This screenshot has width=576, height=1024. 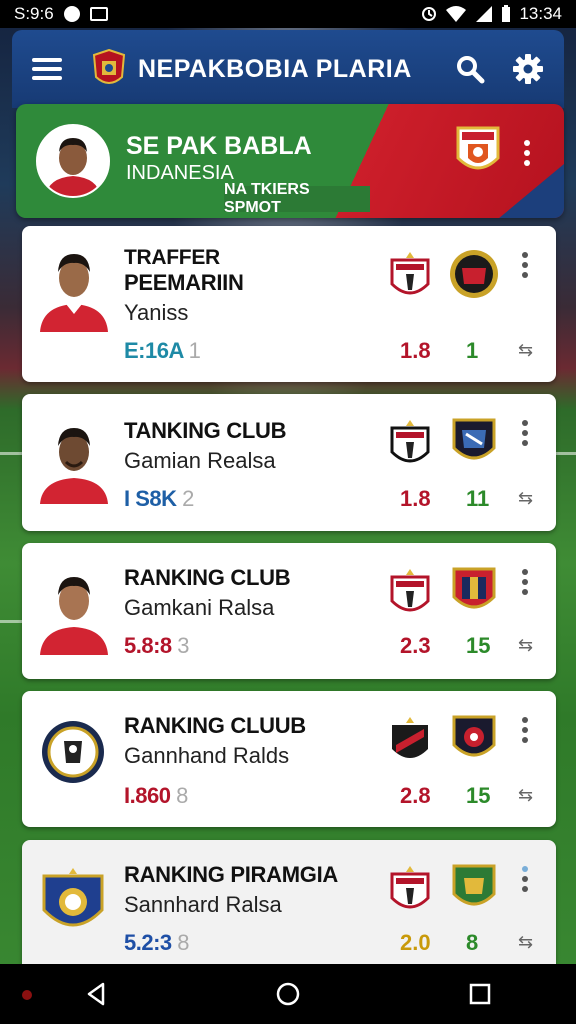 I want to click on battery-icon, so click(x=506, y=13).